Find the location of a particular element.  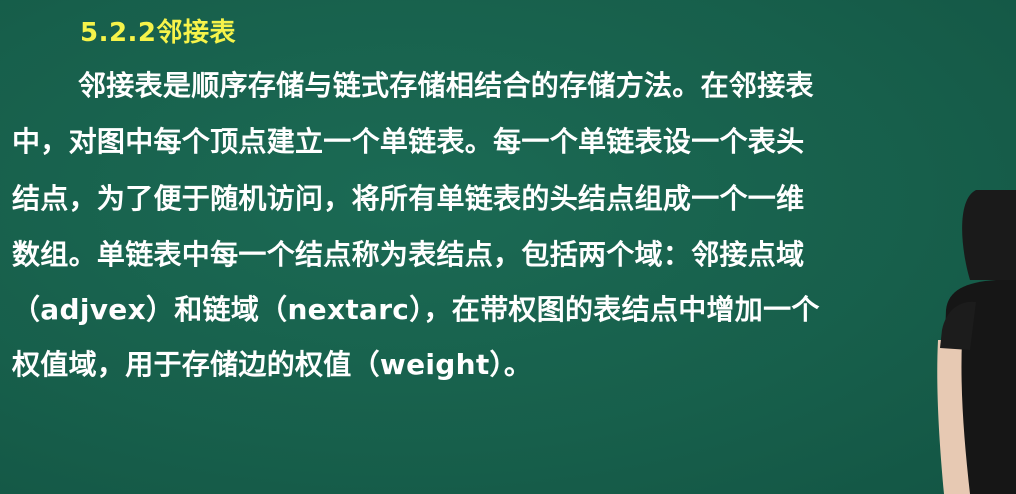

paragraph-line-5: （adjvex）和链域（nextarc），在带权图的表结点中增加一个 is located at coordinates (416, 309).